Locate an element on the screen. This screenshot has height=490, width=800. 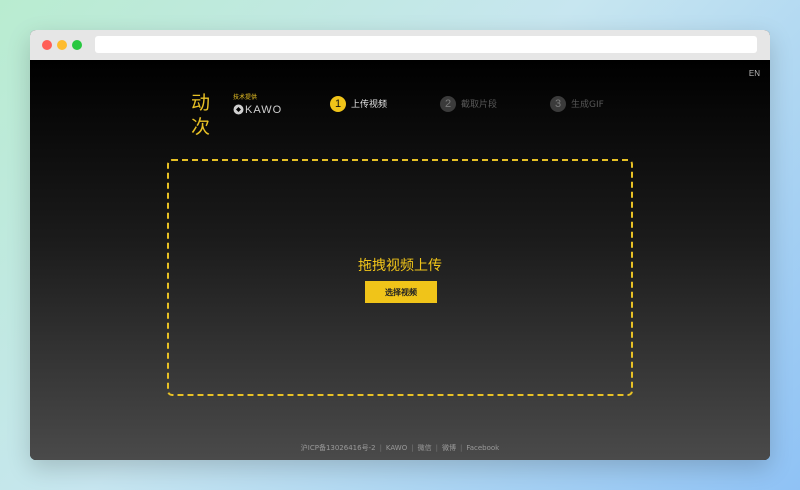
select-video-button: 选择视频 is located at coordinates (401, 292).